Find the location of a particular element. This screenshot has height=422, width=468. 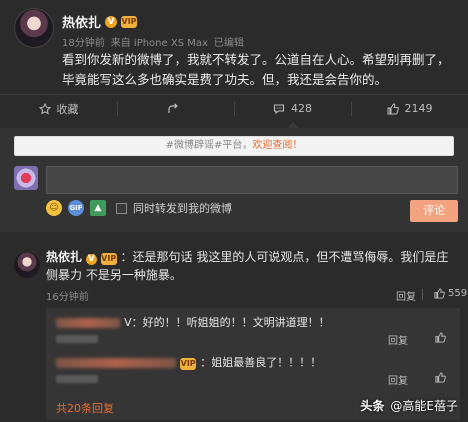

author-avatar is located at coordinates (34, 28).